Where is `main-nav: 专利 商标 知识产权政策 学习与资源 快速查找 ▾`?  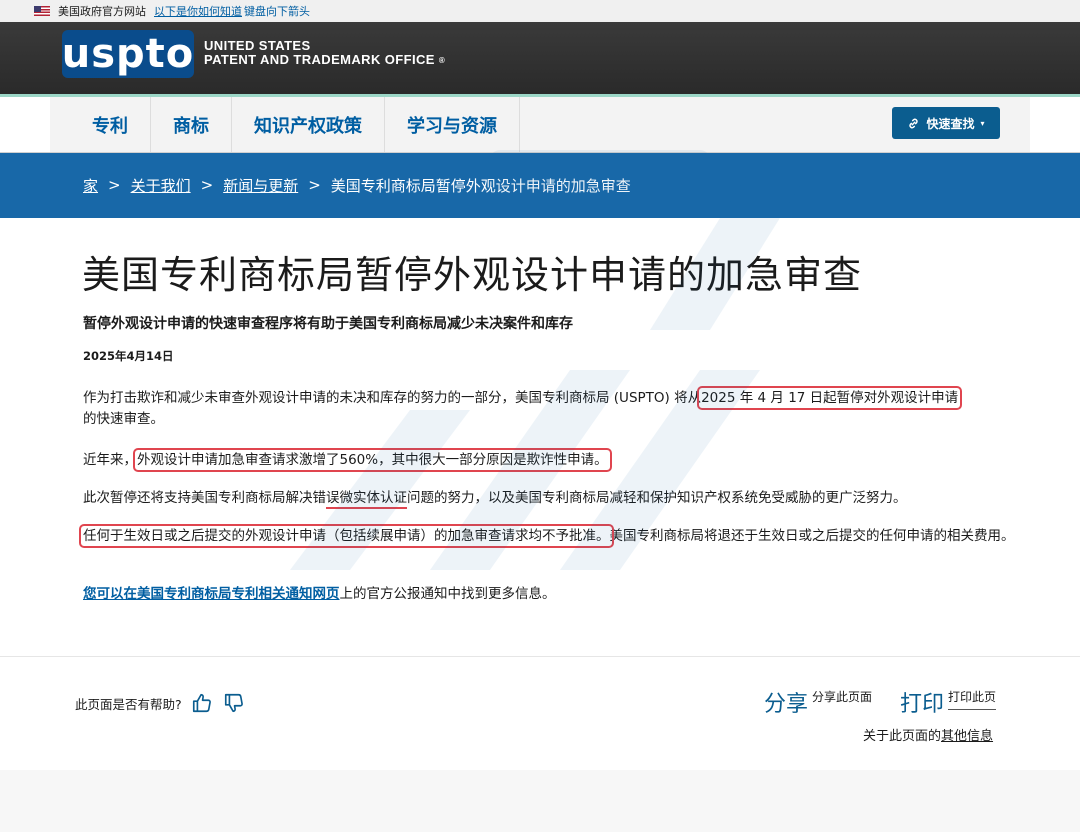 main-nav: 专利 商标 知识产权政策 学习与资源 快速查找 ▾ is located at coordinates (540, 123).